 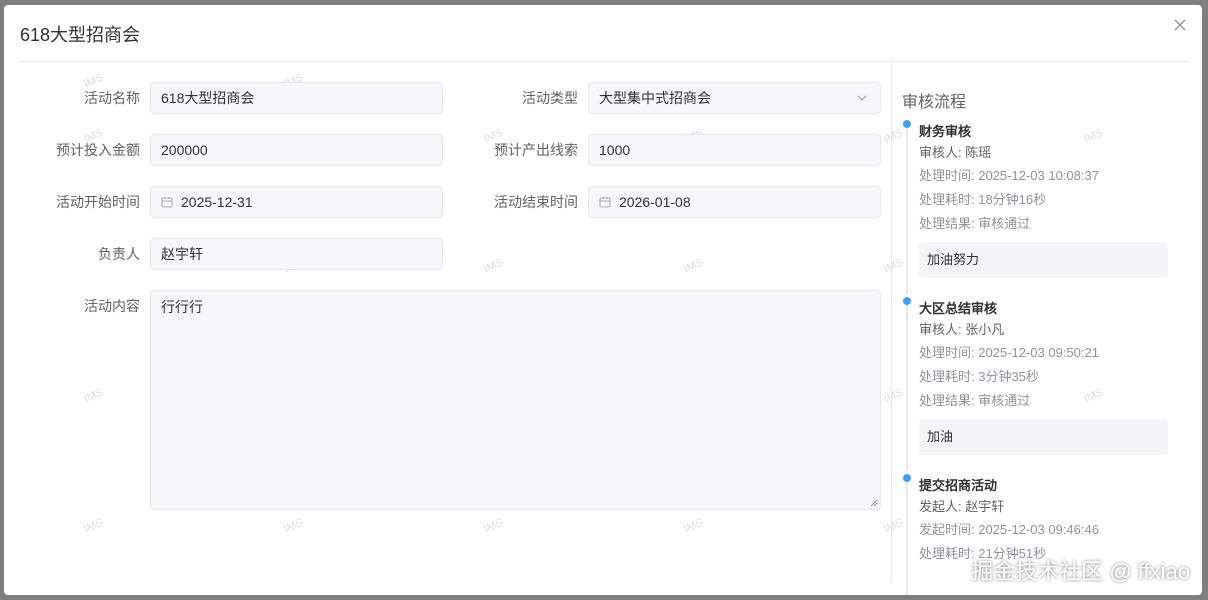 What do you see at coordinates (296, 98) in the screenshot?
I see `activity-name-field: 618大型招商会` at bounding box center [296, 98].